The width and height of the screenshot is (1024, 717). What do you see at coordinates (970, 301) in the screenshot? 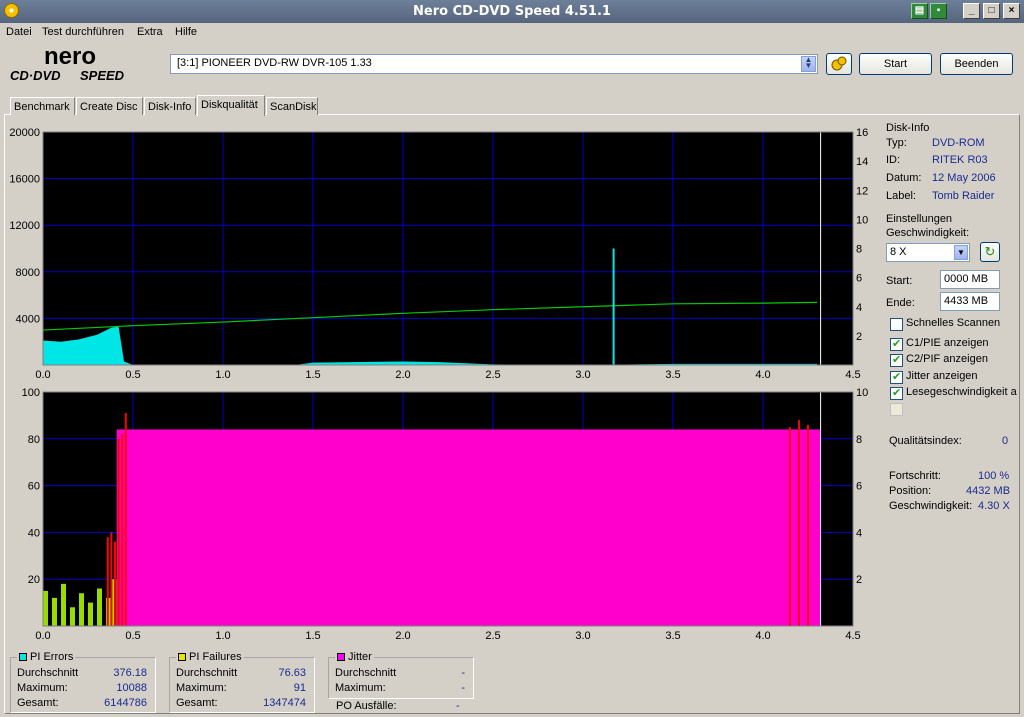
I see `ende-input: 4433 MB` at bounding box center [970, 301].